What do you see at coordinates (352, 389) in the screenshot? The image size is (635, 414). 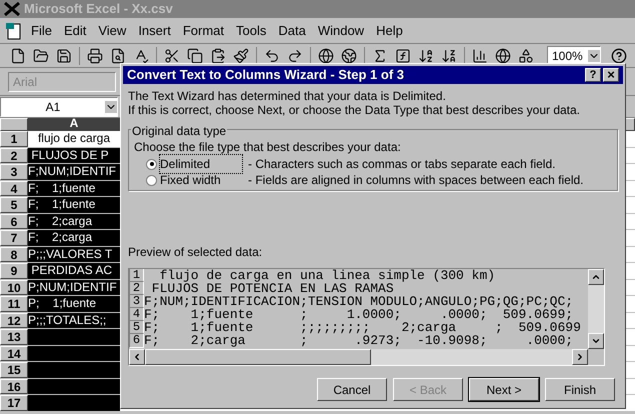 I see `dialog-button: Cancel` at bounding box center [352, 389].